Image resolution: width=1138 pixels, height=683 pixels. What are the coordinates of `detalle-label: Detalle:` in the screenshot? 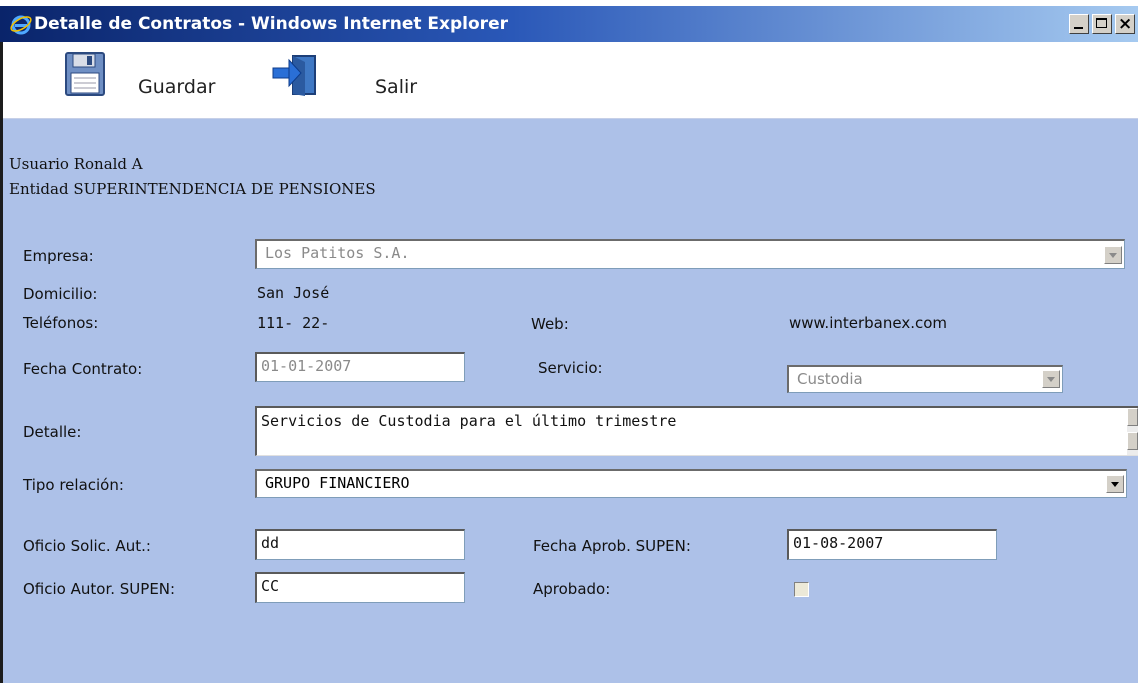 It's located at (52, 432).